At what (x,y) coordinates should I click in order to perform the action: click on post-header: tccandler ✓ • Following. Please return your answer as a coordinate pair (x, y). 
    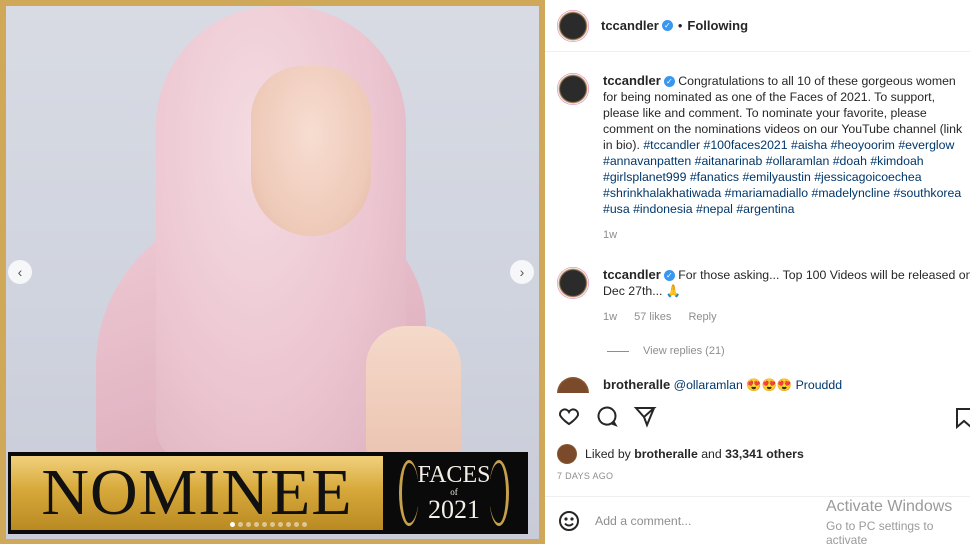
    Looking at the image, I should click on (757, 26).